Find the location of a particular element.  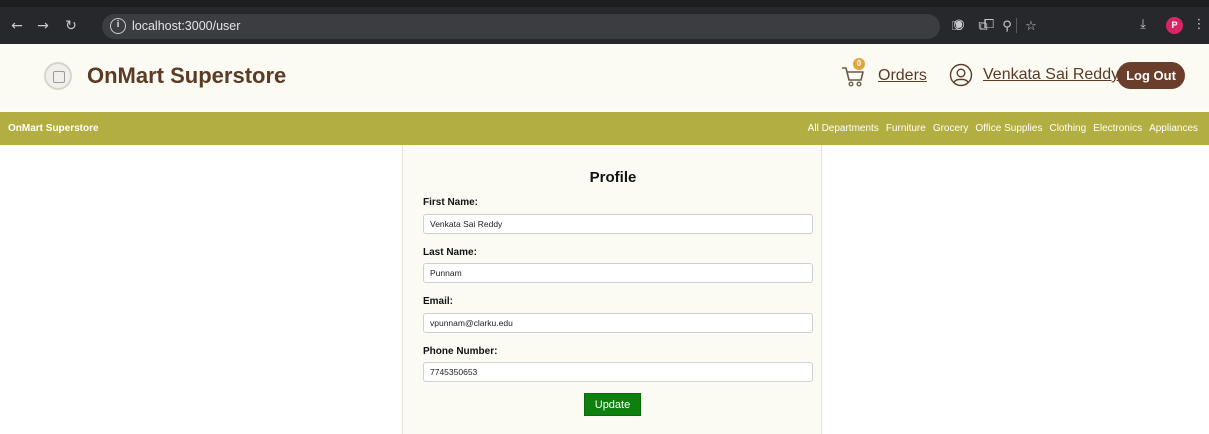

site-info-icon: i is located at coordinates (118, 26).